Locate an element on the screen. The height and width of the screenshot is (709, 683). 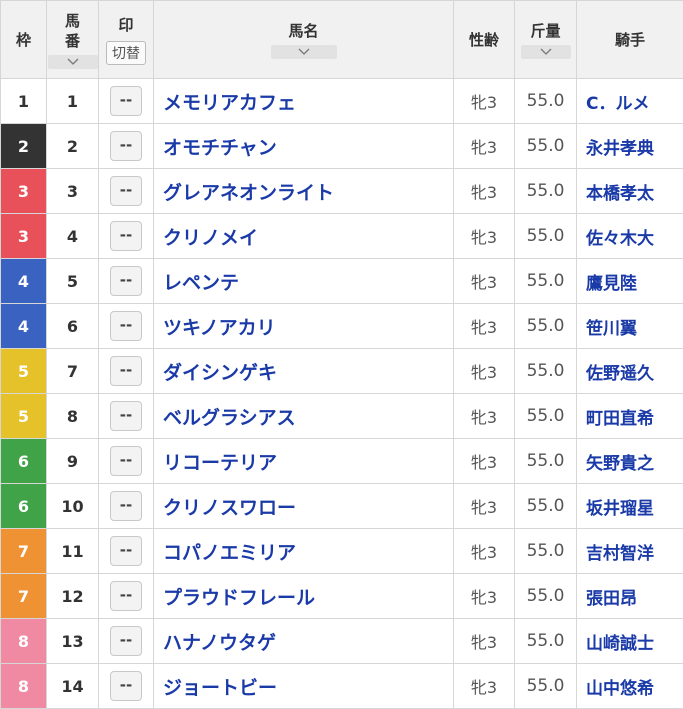
horse-name-link: オモチチャン is located at coordinates (304, 146).